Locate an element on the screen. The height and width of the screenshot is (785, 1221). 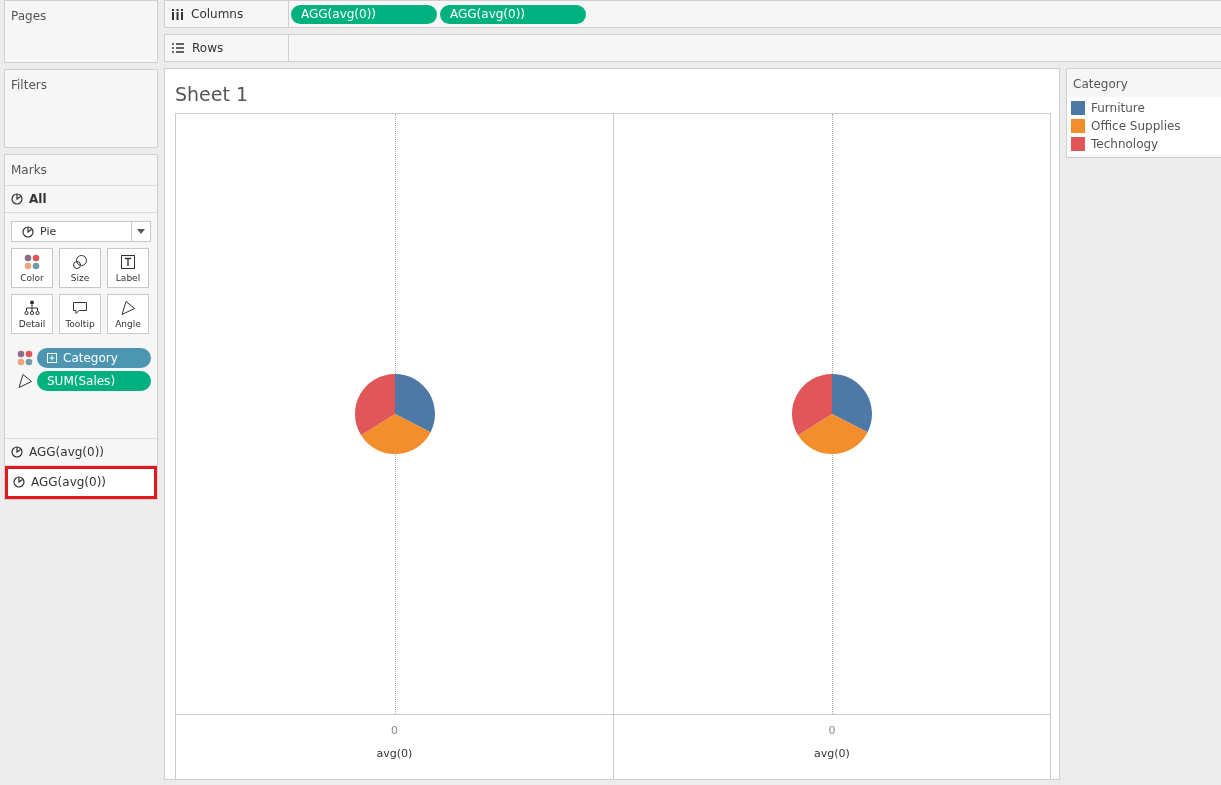
caret-icon is located at coordinates (141, 231).